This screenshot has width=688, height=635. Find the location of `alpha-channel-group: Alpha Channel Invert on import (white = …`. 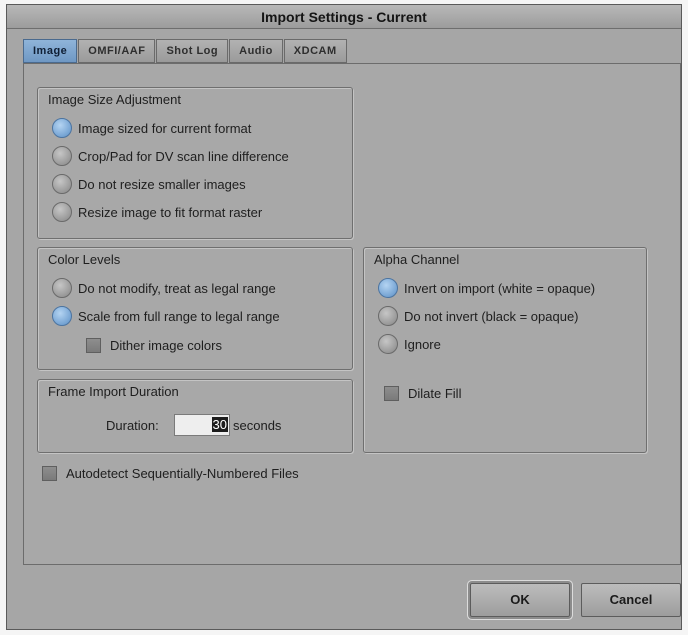

alpha-channel-group: Alpha Channel Invert on import (white = … is located at coordinates (505, 350).